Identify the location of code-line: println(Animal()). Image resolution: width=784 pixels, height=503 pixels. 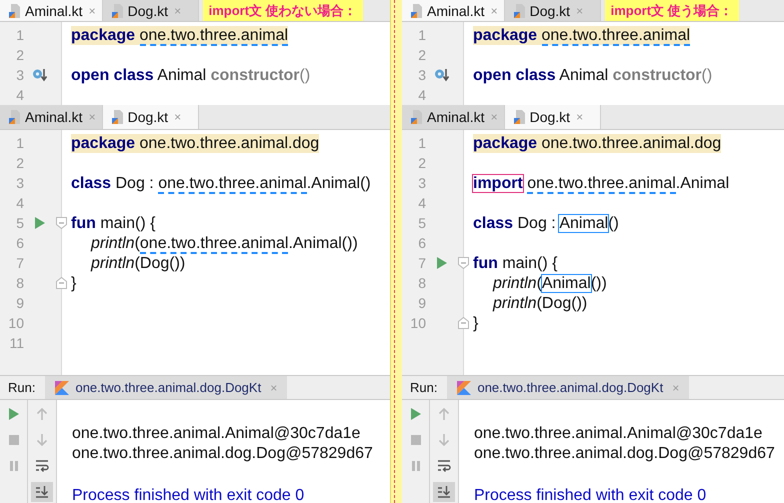
(550, 283).